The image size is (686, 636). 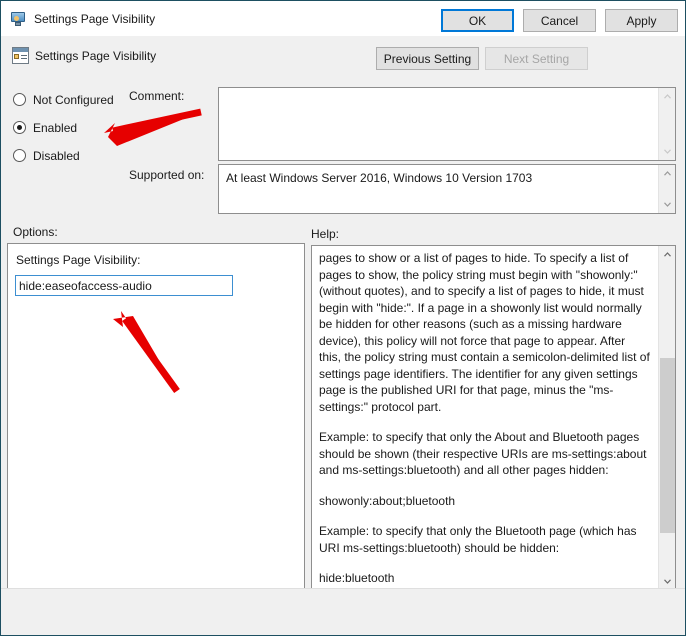 I want to click on settings-page-visibility-label: Settings Page Visibility:, so click(x=78, y=260).